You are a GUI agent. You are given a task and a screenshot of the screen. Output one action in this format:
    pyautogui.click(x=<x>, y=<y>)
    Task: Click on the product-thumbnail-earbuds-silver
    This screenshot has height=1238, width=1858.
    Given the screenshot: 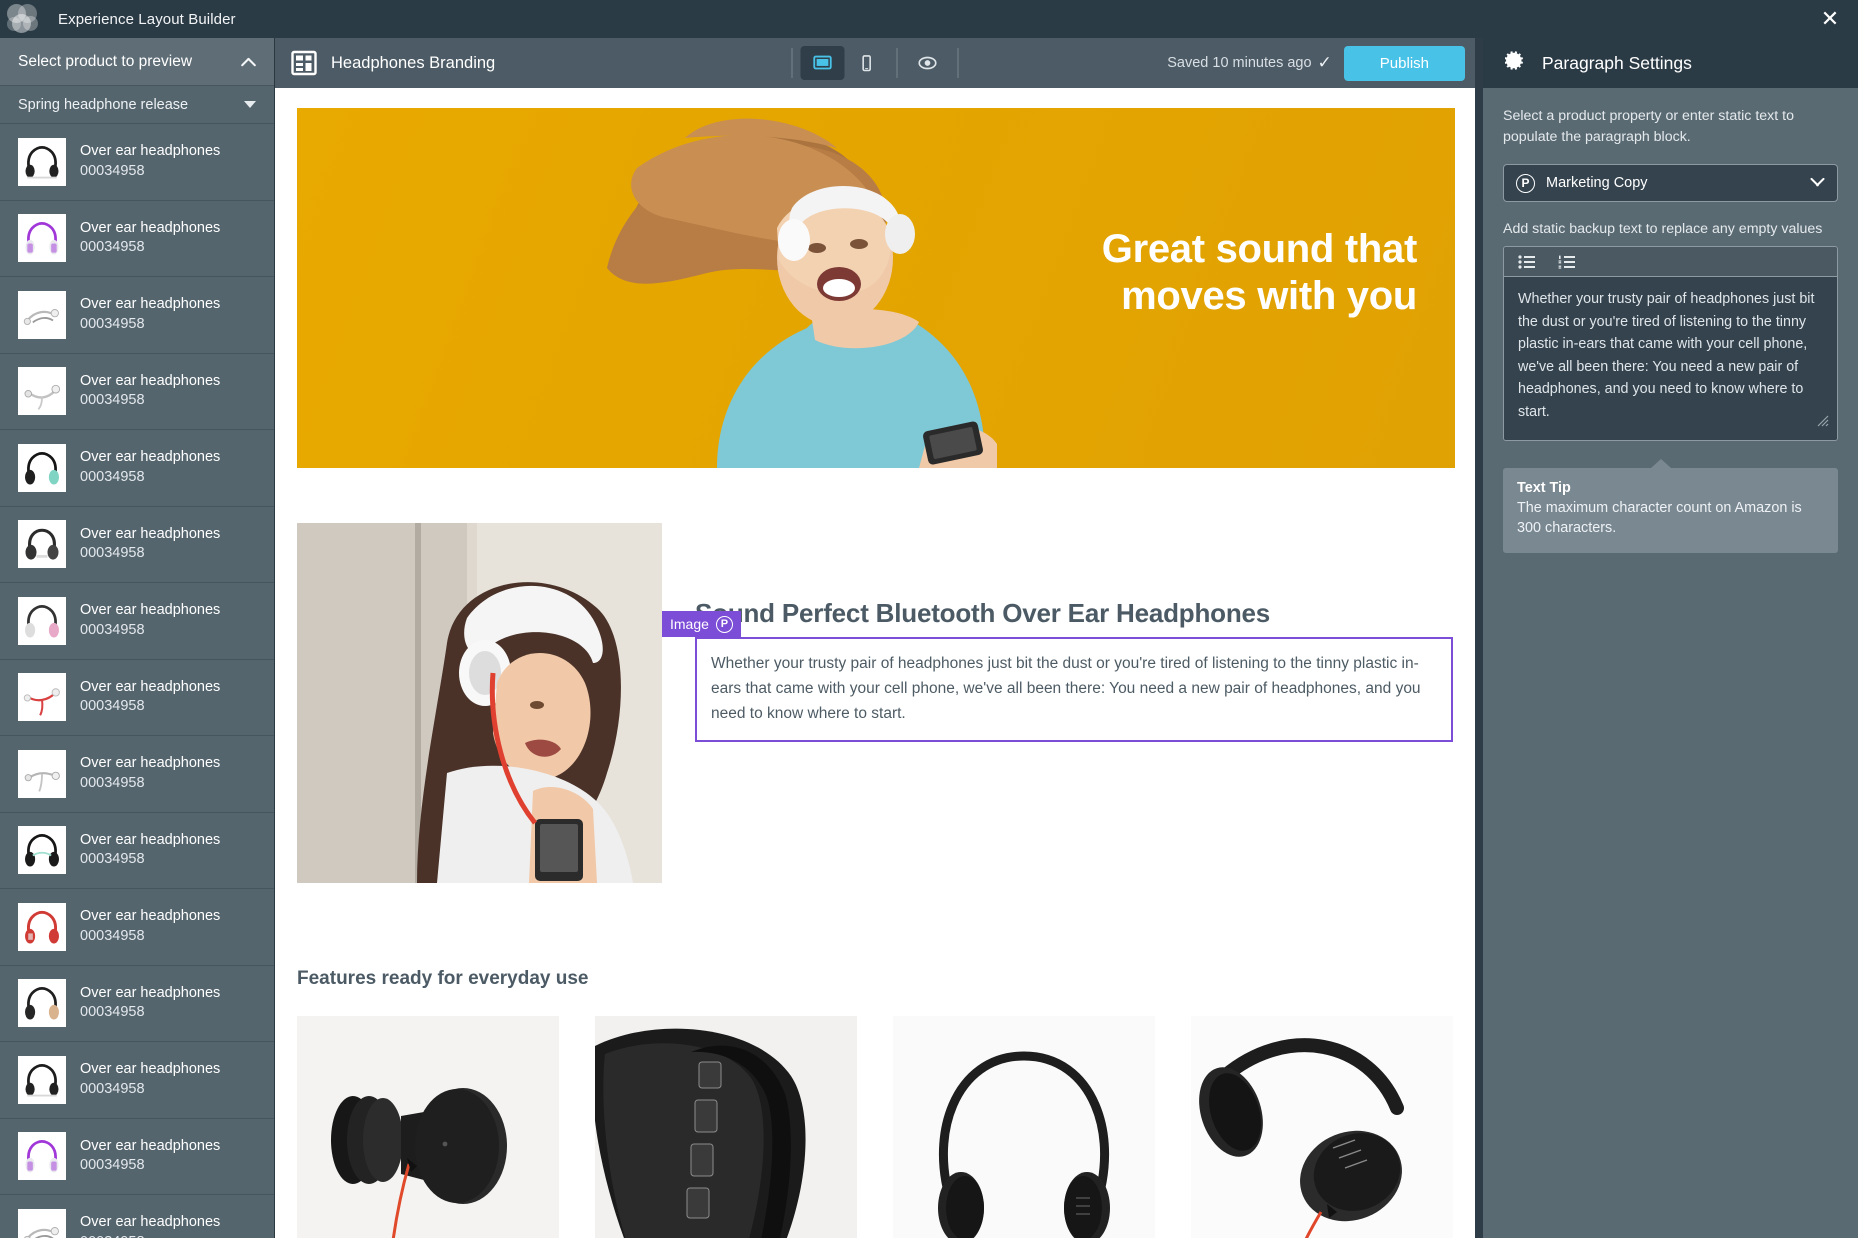 What is the action you would take?
    pyautogui.click(x=42, y=391)
    